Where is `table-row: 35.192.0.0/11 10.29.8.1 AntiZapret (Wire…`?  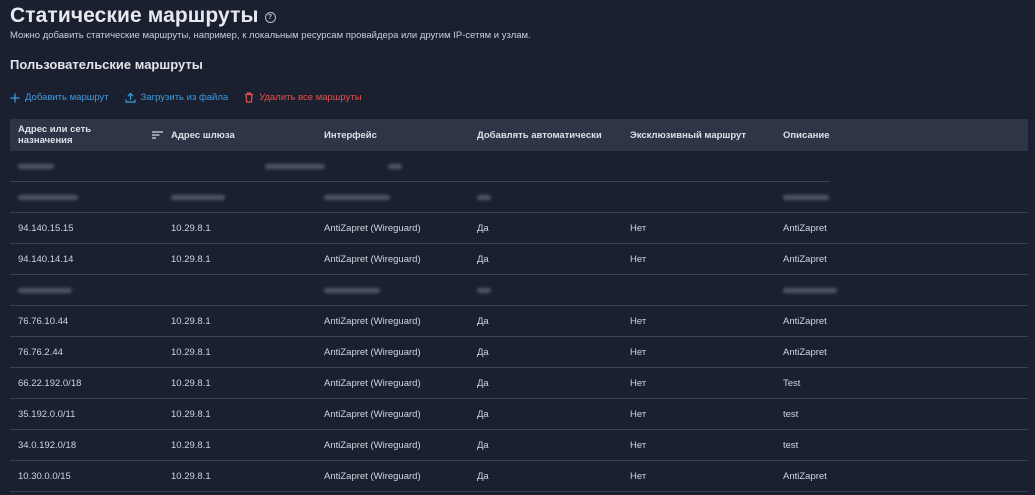
table-row: 35.192.0.0/11 10.29.8.1 AntiZapret (Wire… is located at coordinates (519, 414).